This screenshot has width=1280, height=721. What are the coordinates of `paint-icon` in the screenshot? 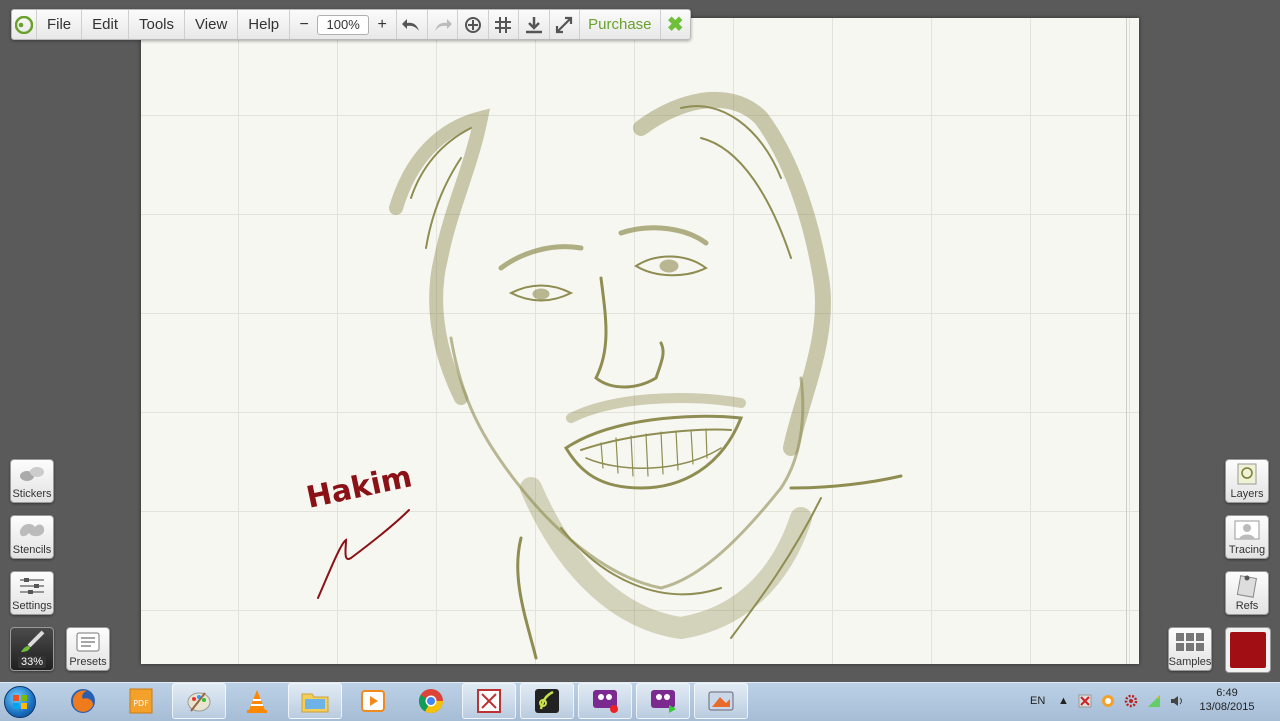 It's located at (199, 701).